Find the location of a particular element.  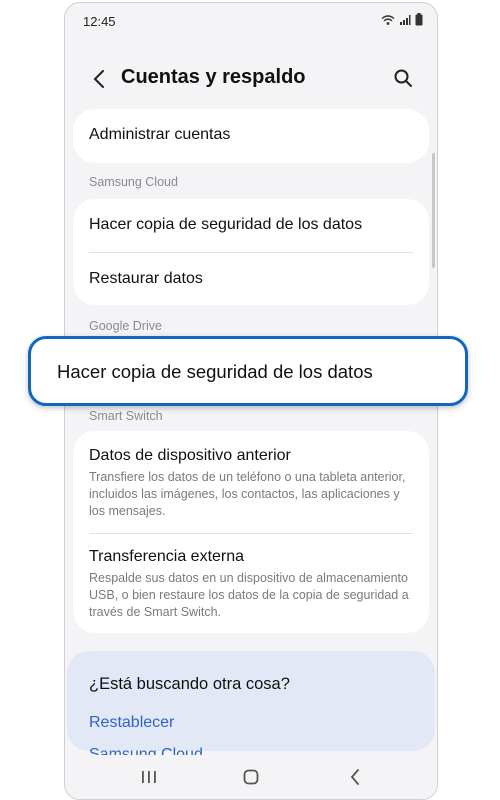

home-button is located at coordinates (251, 777).